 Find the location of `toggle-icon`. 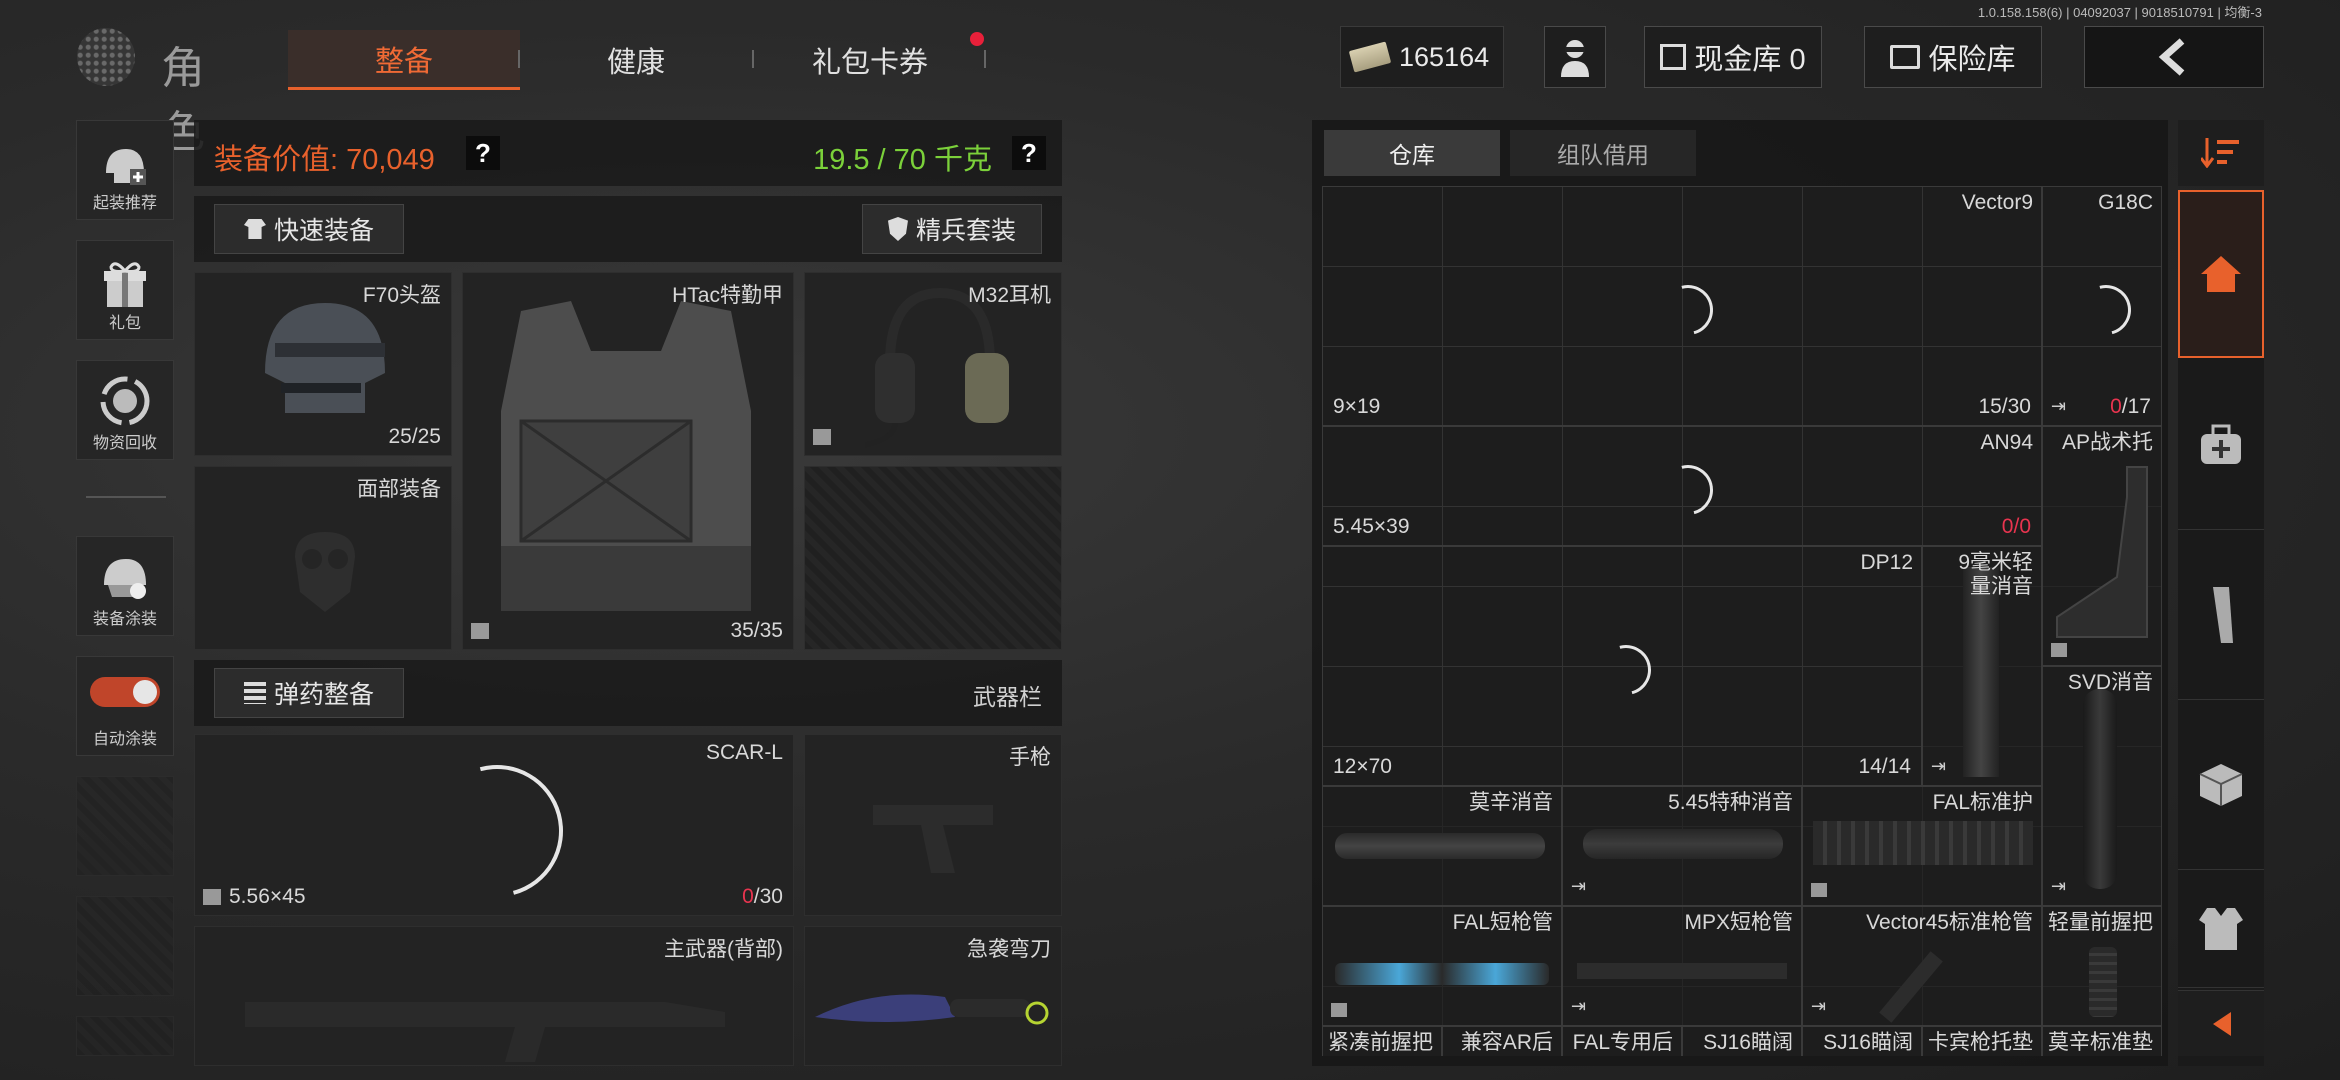

toggle-icon is located at coordinates (125, 692).